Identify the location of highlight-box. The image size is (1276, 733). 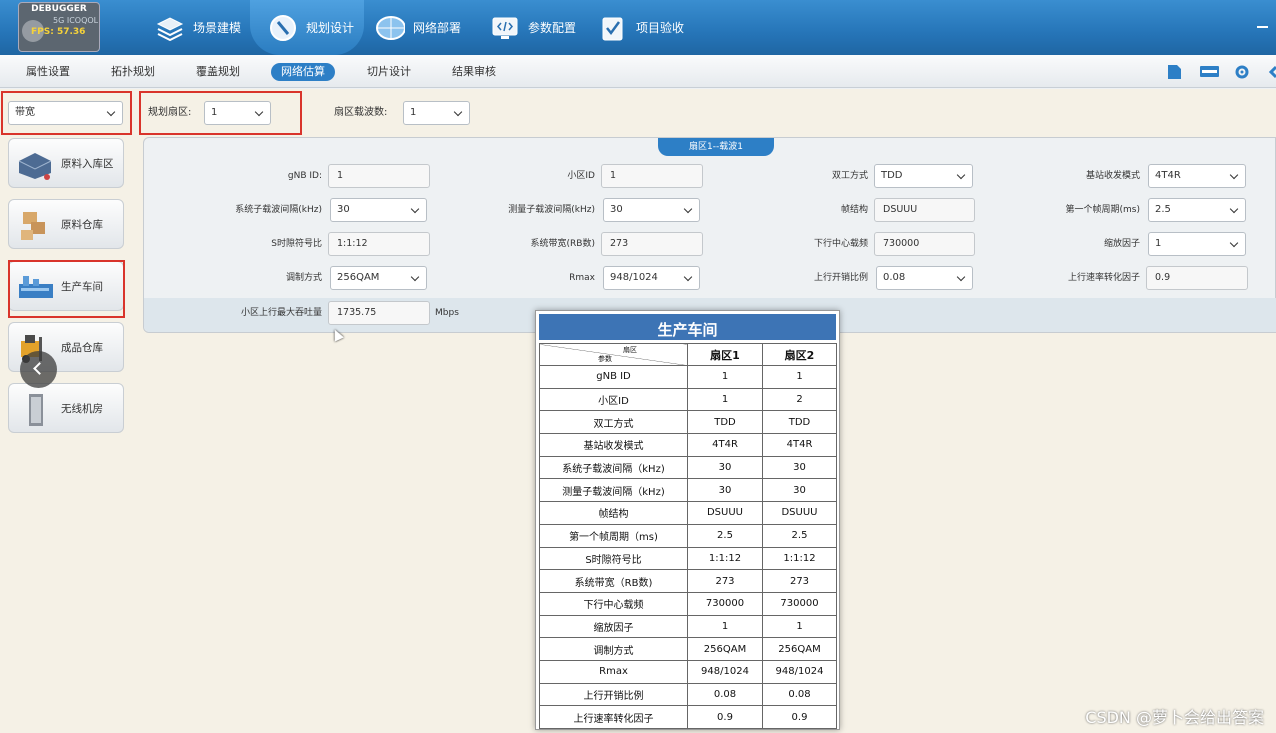
(66, 289).